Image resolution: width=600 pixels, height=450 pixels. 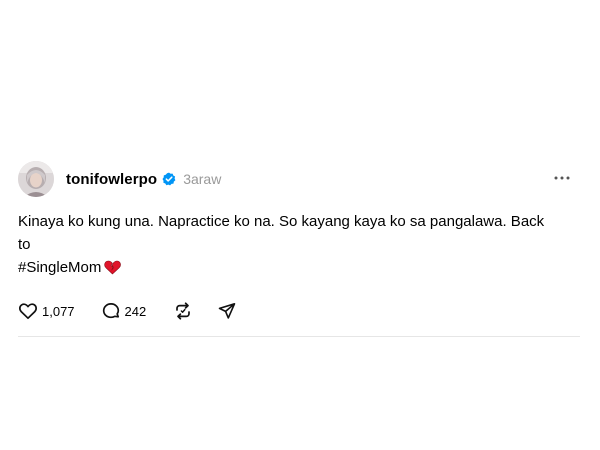 I want to click on post-actions: 1,077 242, so click(x=299, y=311).